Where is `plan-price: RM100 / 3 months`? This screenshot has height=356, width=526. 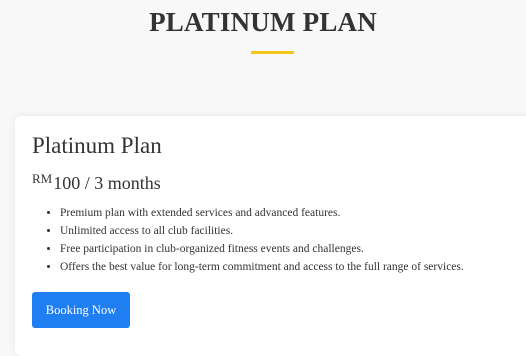
plan-price: RM100 / 3 months is located at coordinates (96, 181).